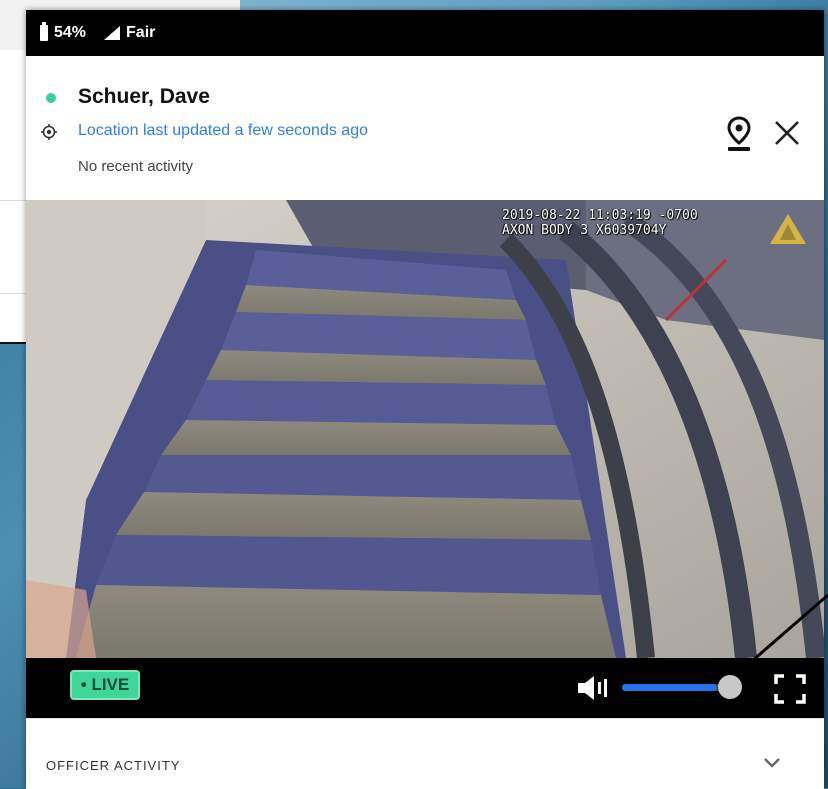 This screenshot has width=828, height=789. I want to click on officer-name: Schuer, Dave, so click(144, 96).